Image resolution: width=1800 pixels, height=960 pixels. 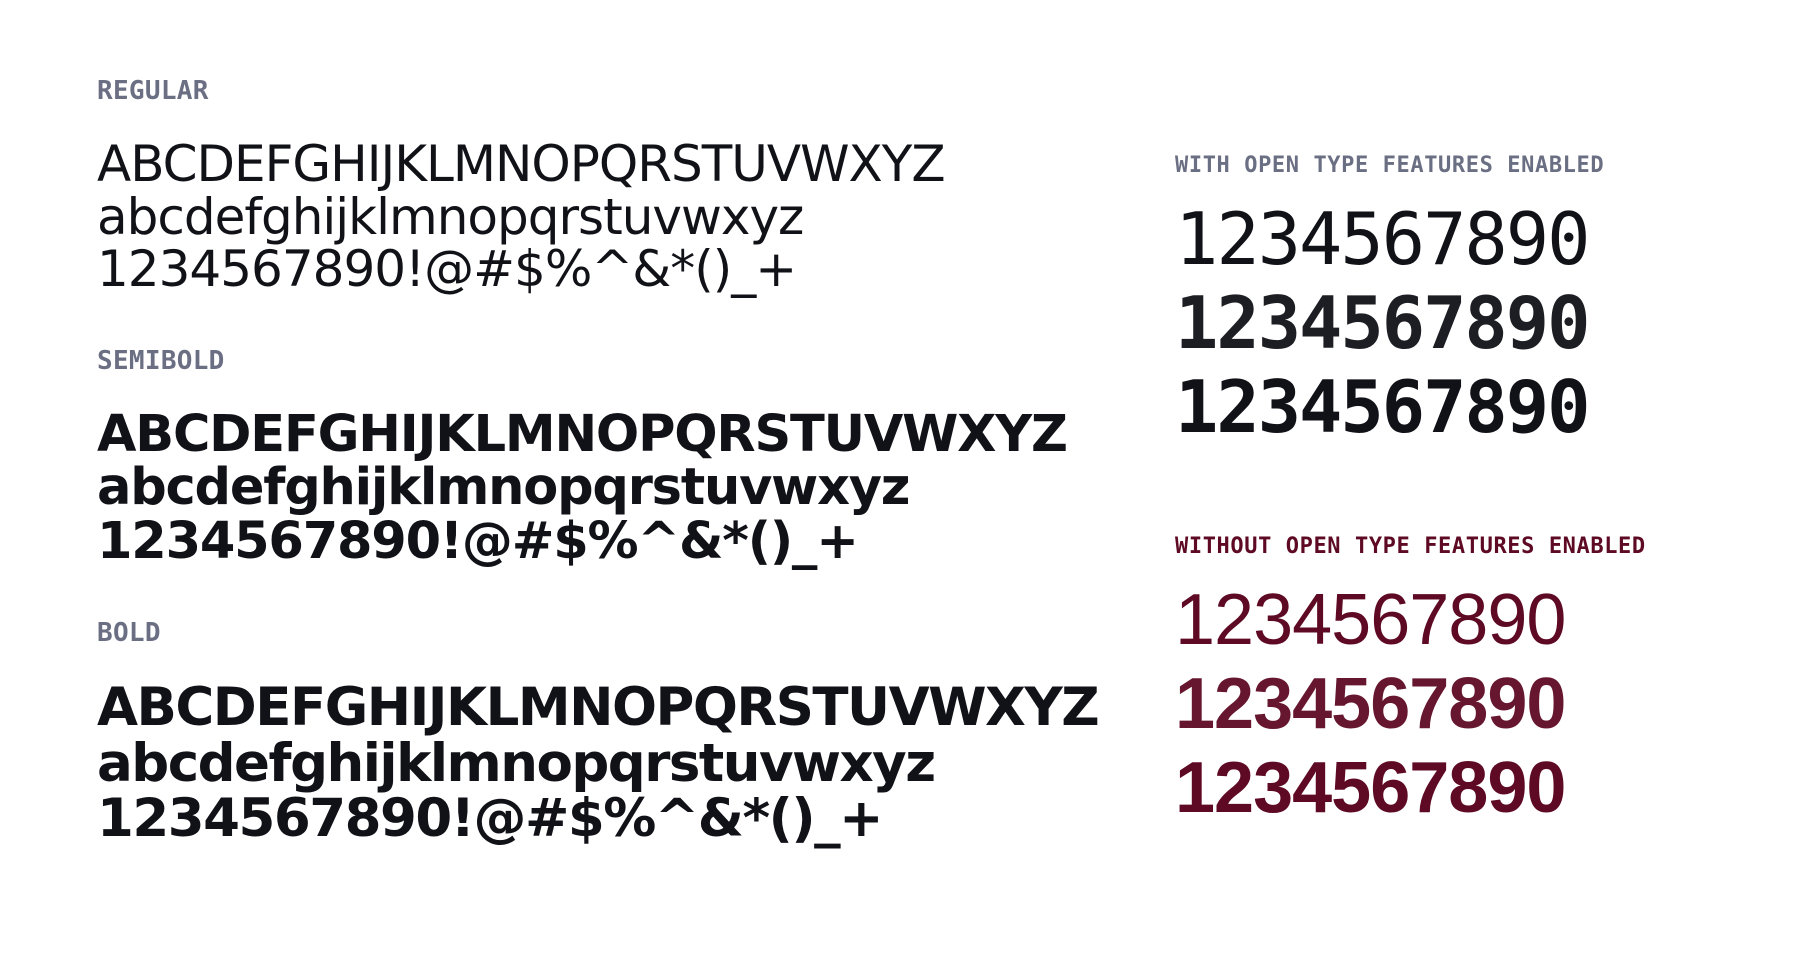 What do you see at coordinates (153, 91) in the screenshot?
I see `regular-label: REGULAR` at bounding box center [153, 91].